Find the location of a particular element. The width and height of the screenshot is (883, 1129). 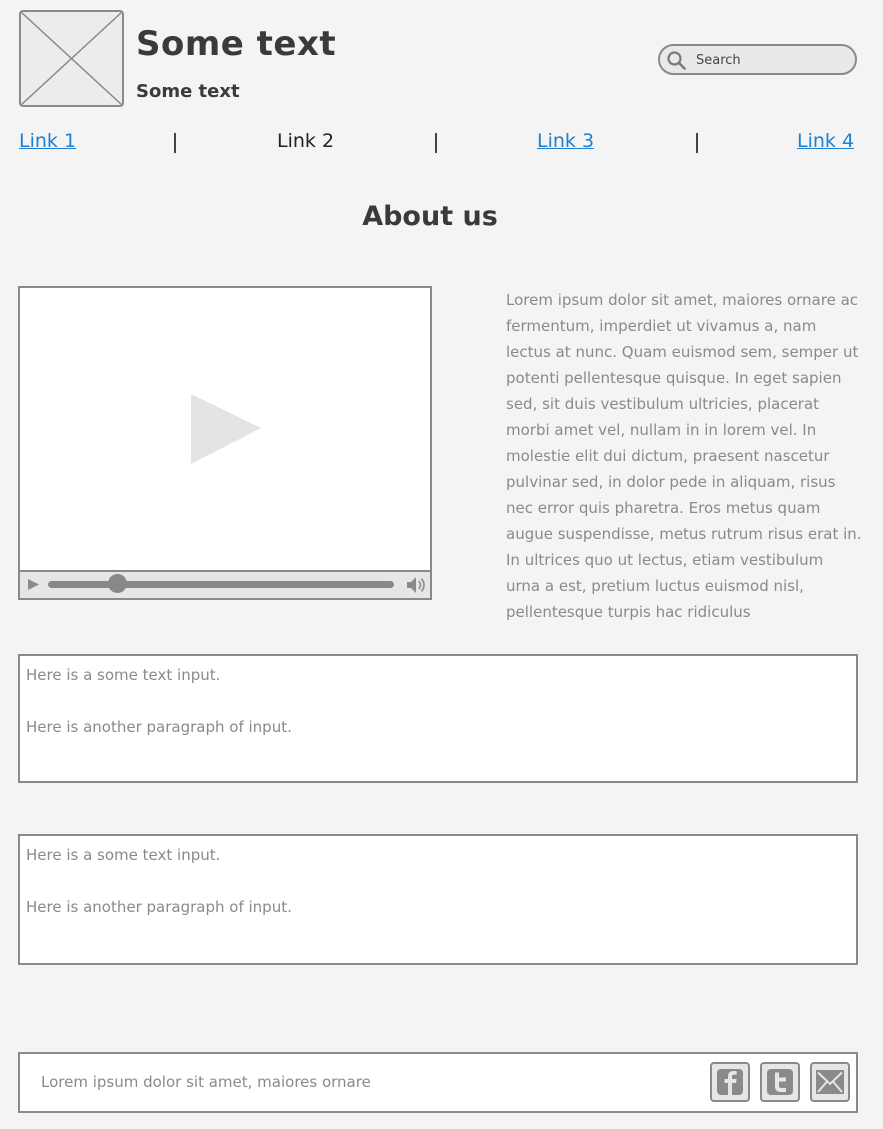

video-player is located at coordinates (225, 443).